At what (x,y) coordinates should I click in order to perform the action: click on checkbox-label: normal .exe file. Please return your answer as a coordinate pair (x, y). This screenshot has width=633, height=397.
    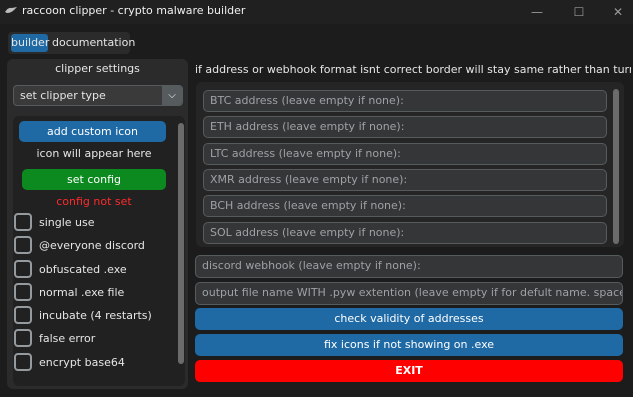
    Looking at the image, I should click on (82, 292).